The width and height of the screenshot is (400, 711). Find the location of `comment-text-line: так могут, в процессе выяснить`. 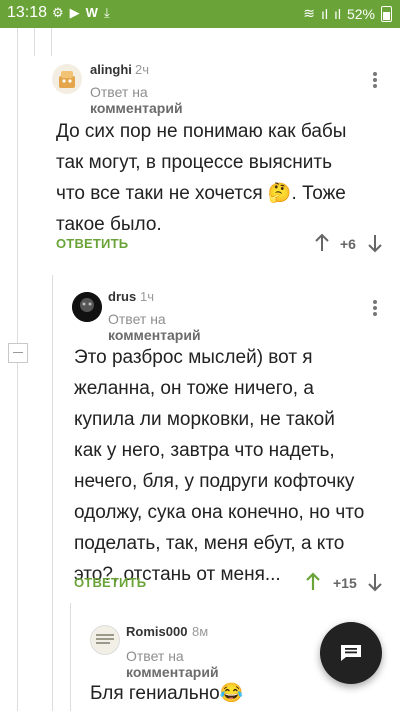

comment-text-line: так могут, в процессе выяснить is located at coordinates (194, 162).